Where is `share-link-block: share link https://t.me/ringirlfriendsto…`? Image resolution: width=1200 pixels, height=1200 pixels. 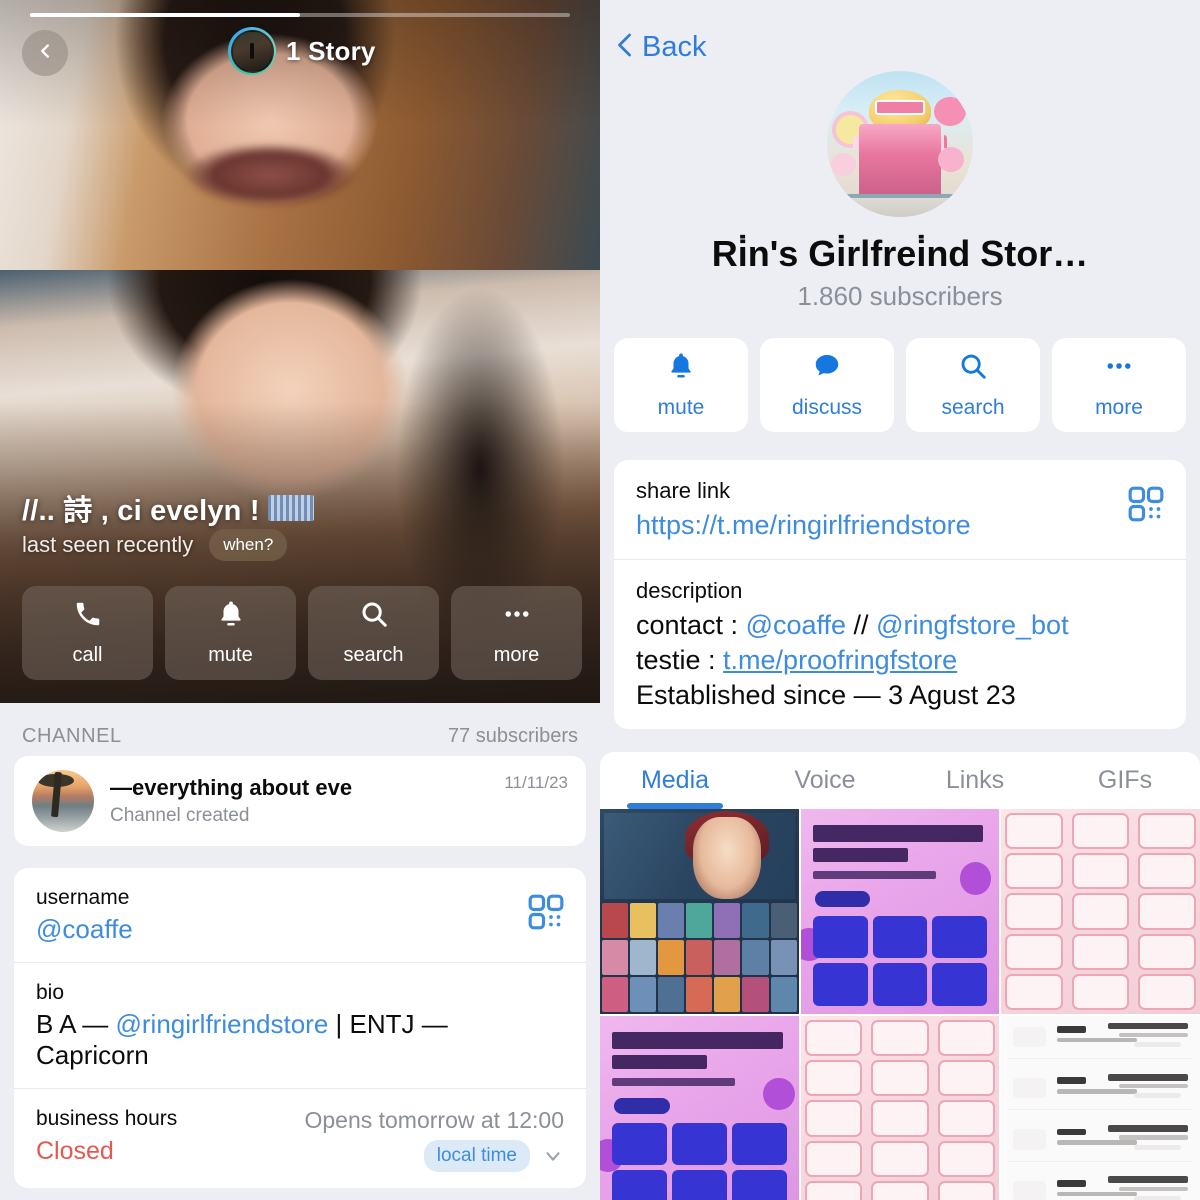
share-link-block: share link https://t.me/ringirlfriendsto… is located at coordinates (900, 509).